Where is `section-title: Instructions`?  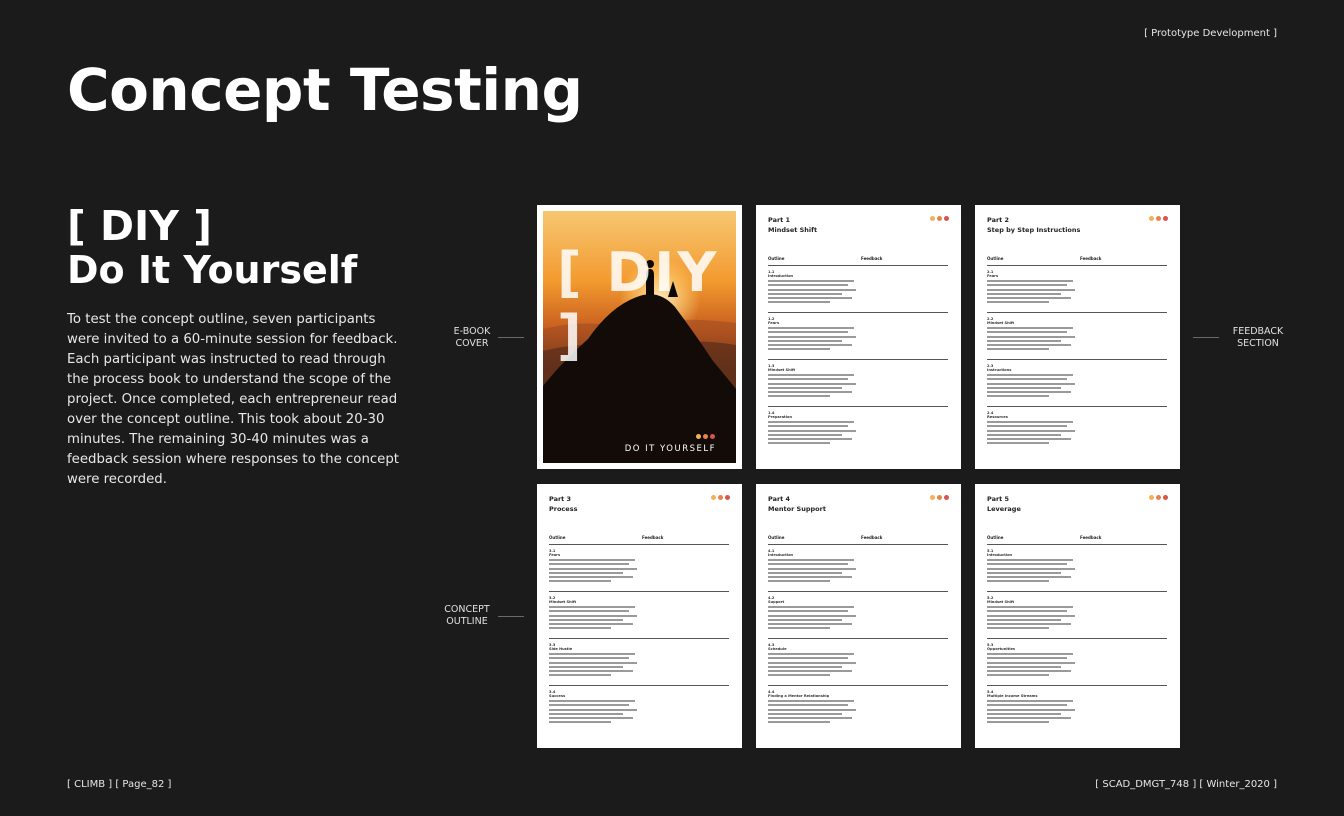
section-title: Instructions is located at coordinates (999, 370).